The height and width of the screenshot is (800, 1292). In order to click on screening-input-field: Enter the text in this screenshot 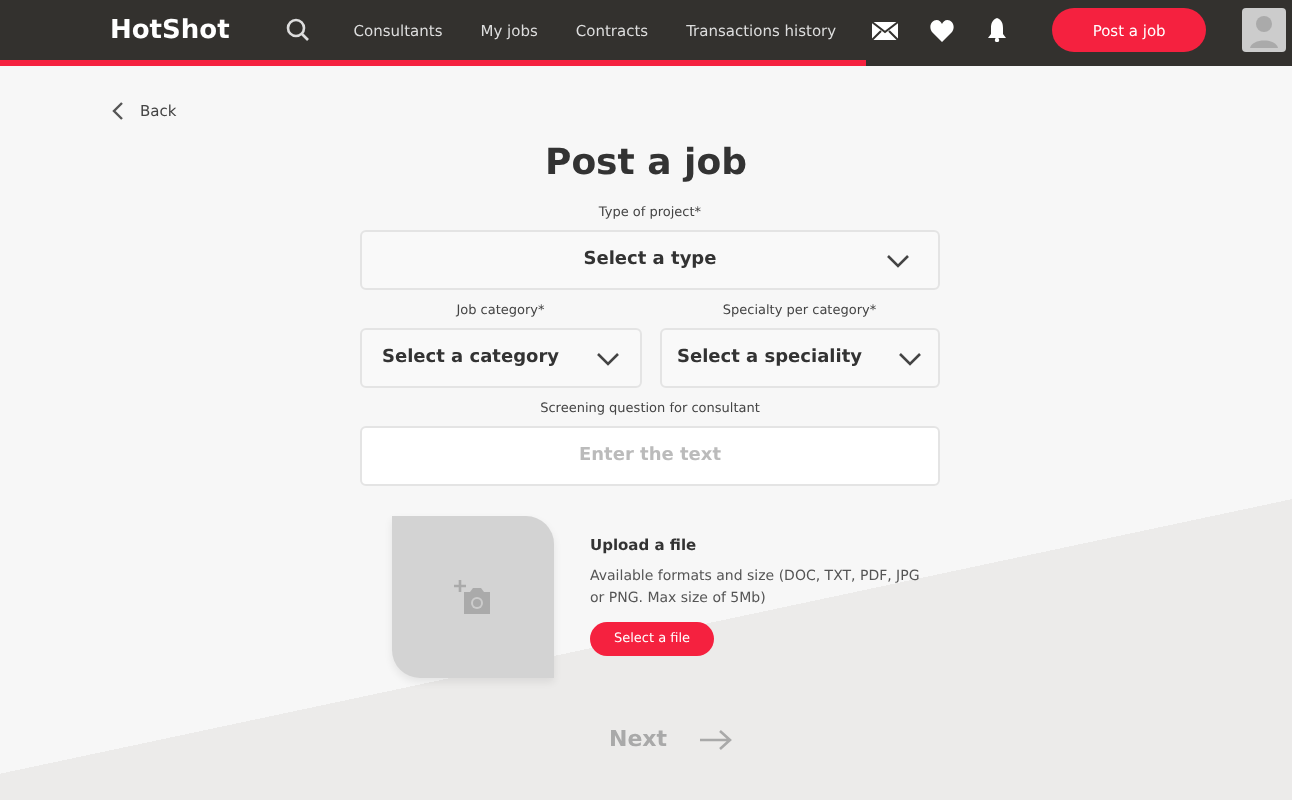, I will do `click(650, 456)`.